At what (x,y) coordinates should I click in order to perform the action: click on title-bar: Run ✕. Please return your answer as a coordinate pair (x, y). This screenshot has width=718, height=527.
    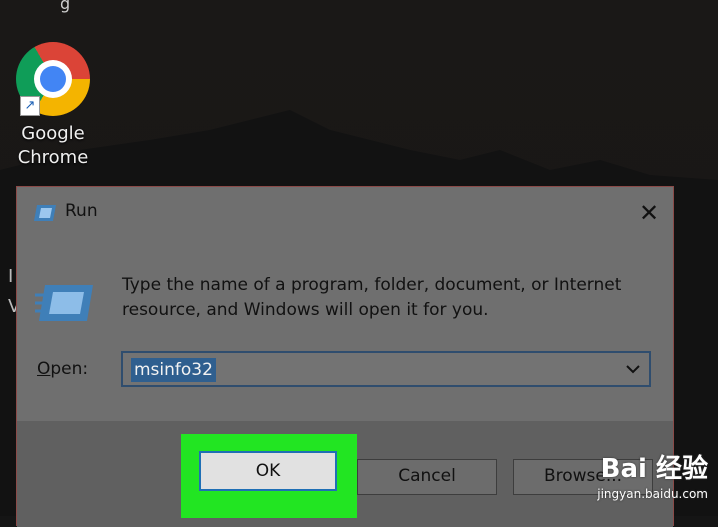
    Looking at the image, I should click on (345, 213).